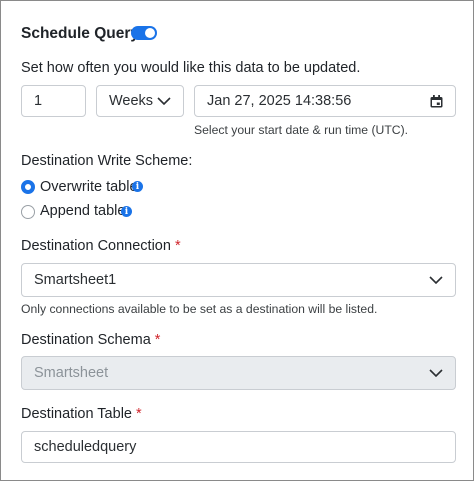  Describe the element at coordinates (28, 187) in the screenshot. I see `radio-overwrite-table` at that location.